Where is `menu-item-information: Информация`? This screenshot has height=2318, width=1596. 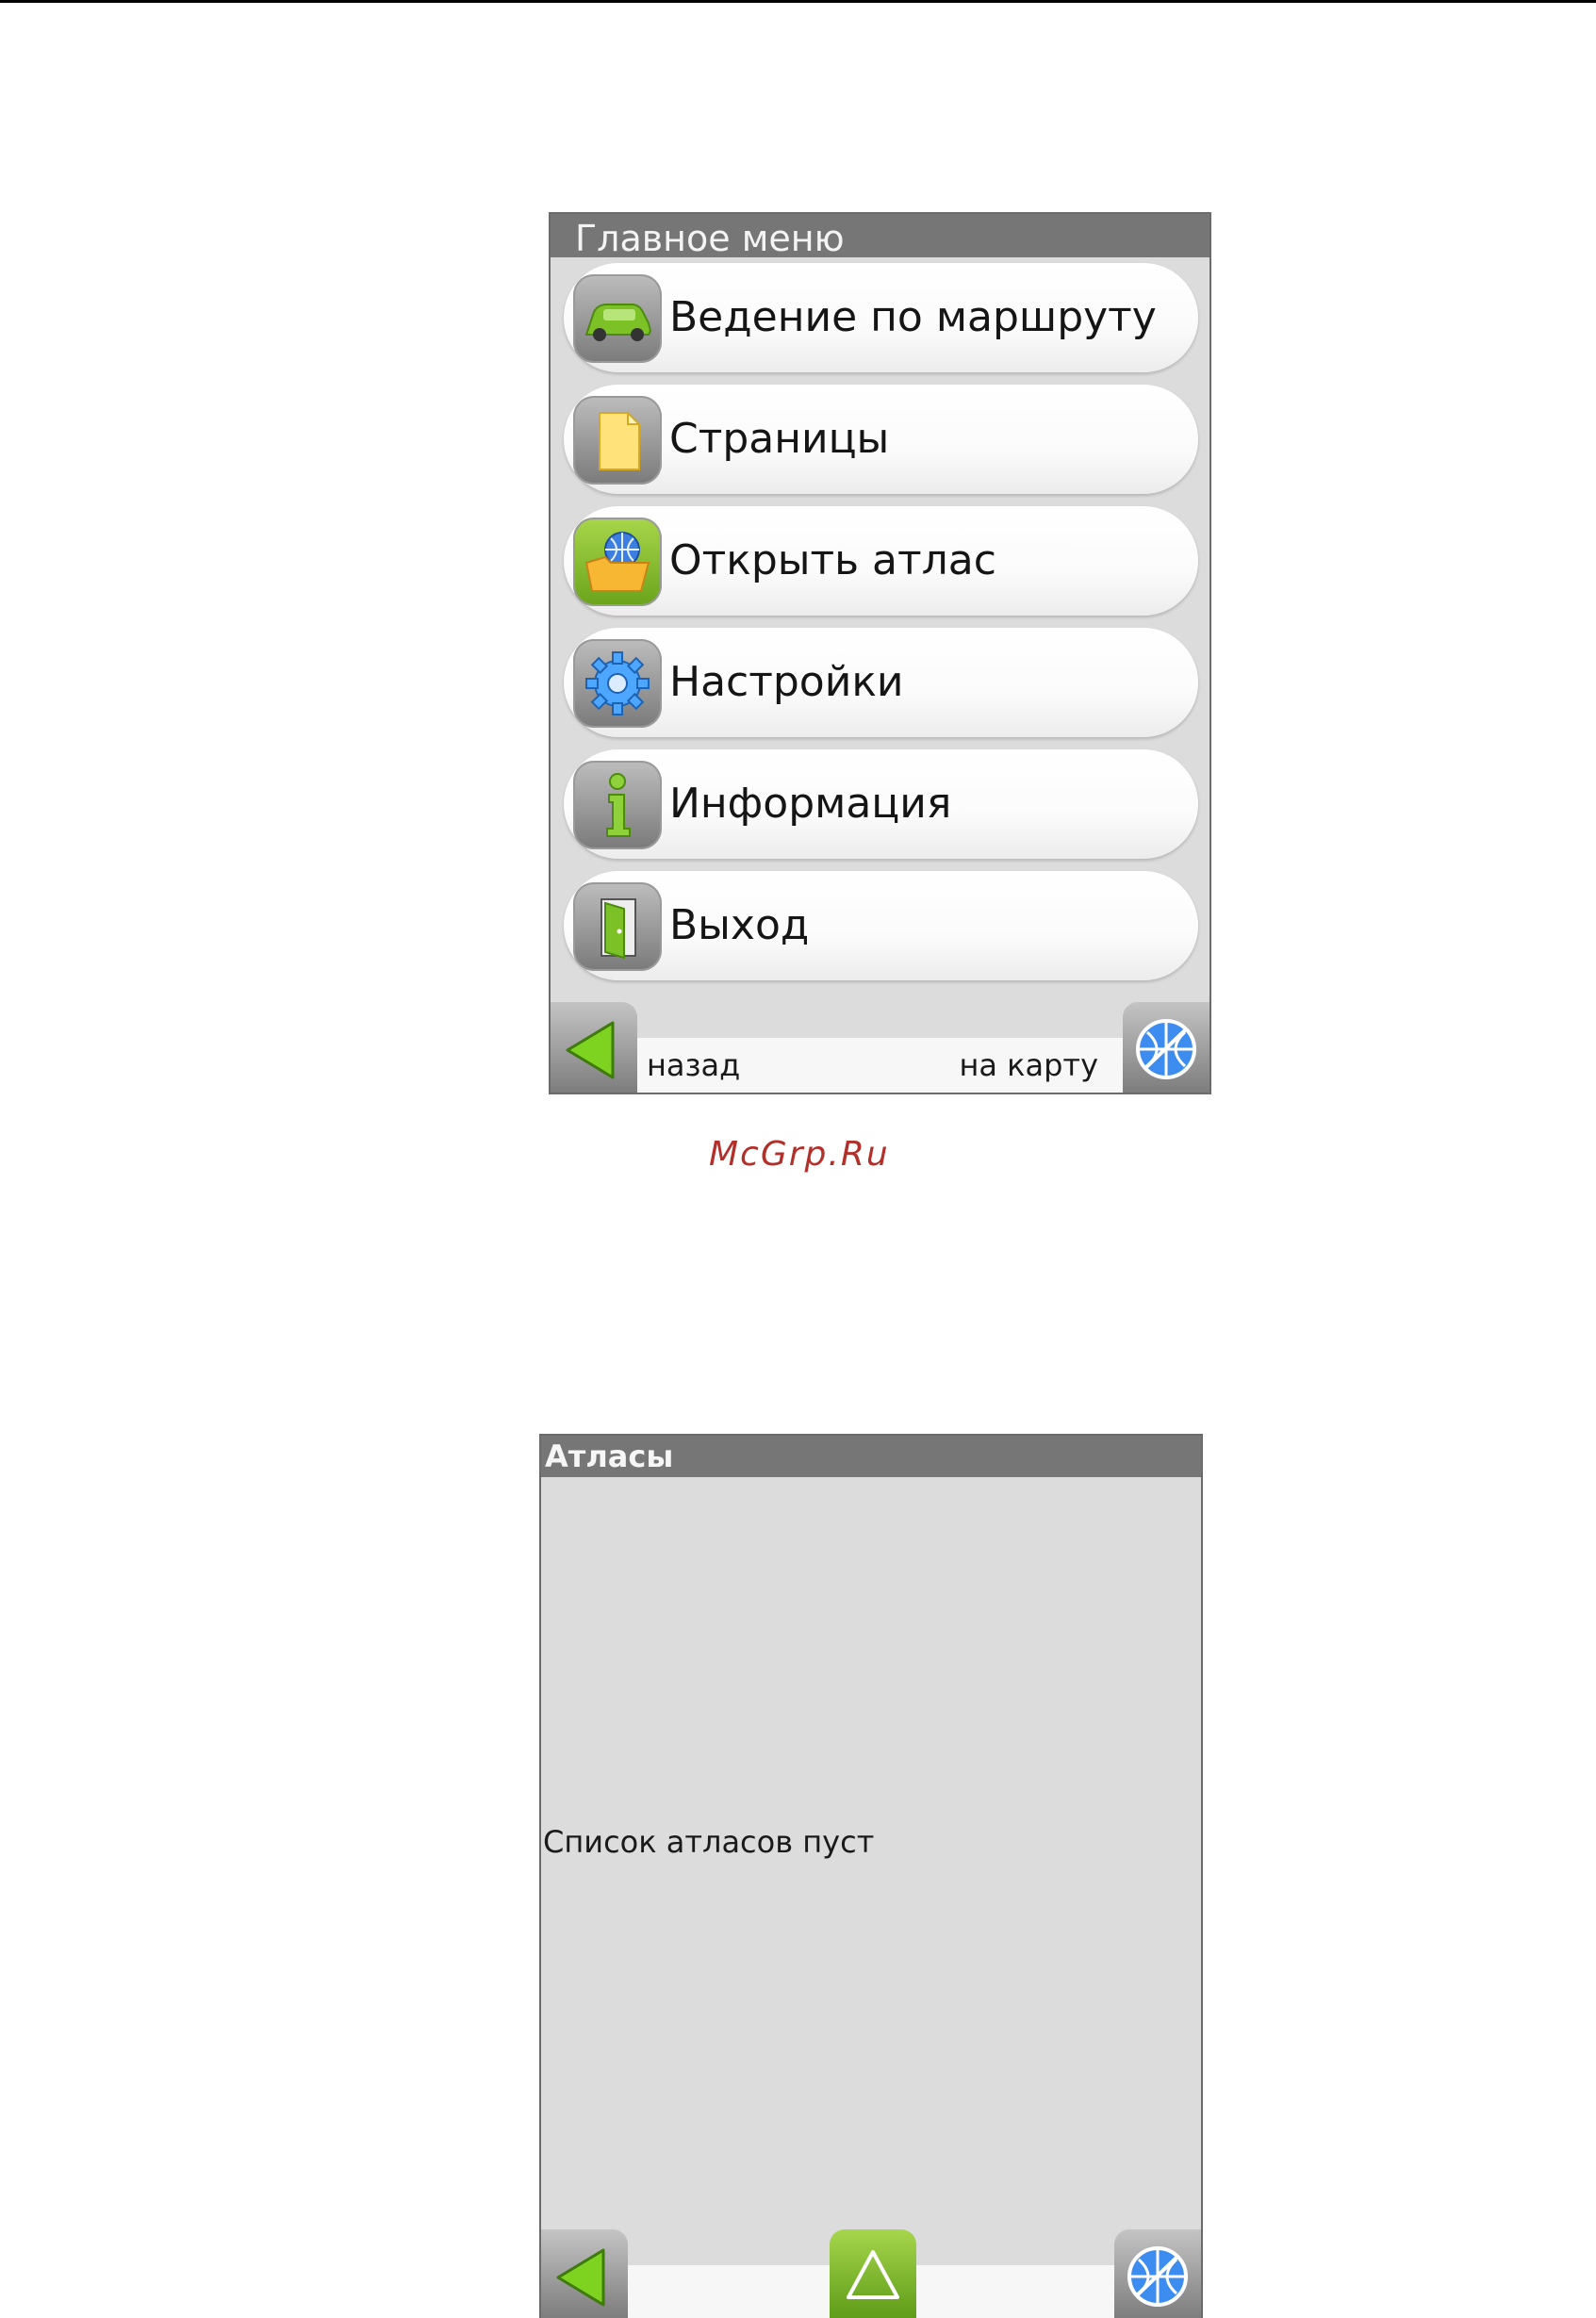
menu-item-information: Информация is located at coordinates (881, 804).